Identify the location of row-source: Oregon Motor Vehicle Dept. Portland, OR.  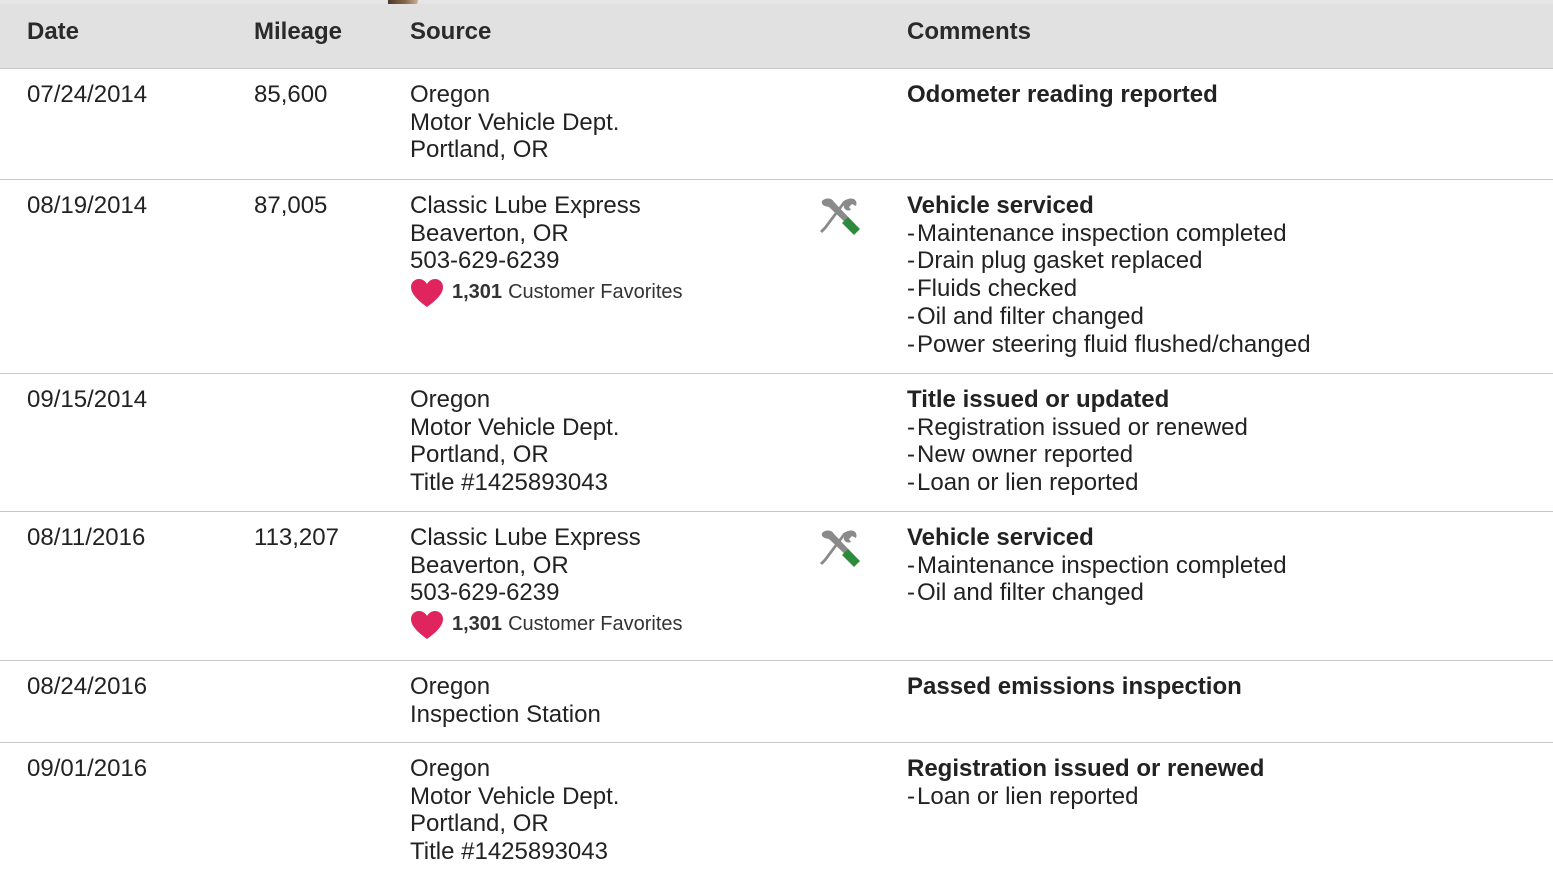
(514, 122).